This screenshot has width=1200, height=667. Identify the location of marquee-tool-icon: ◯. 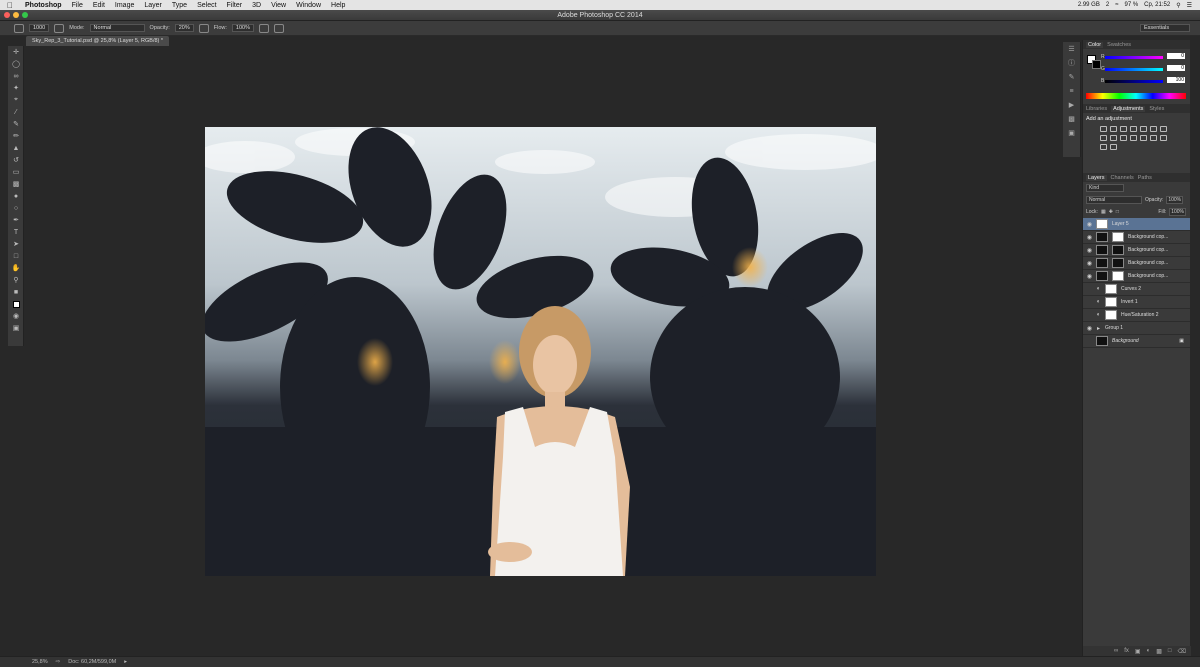
(16, 64).